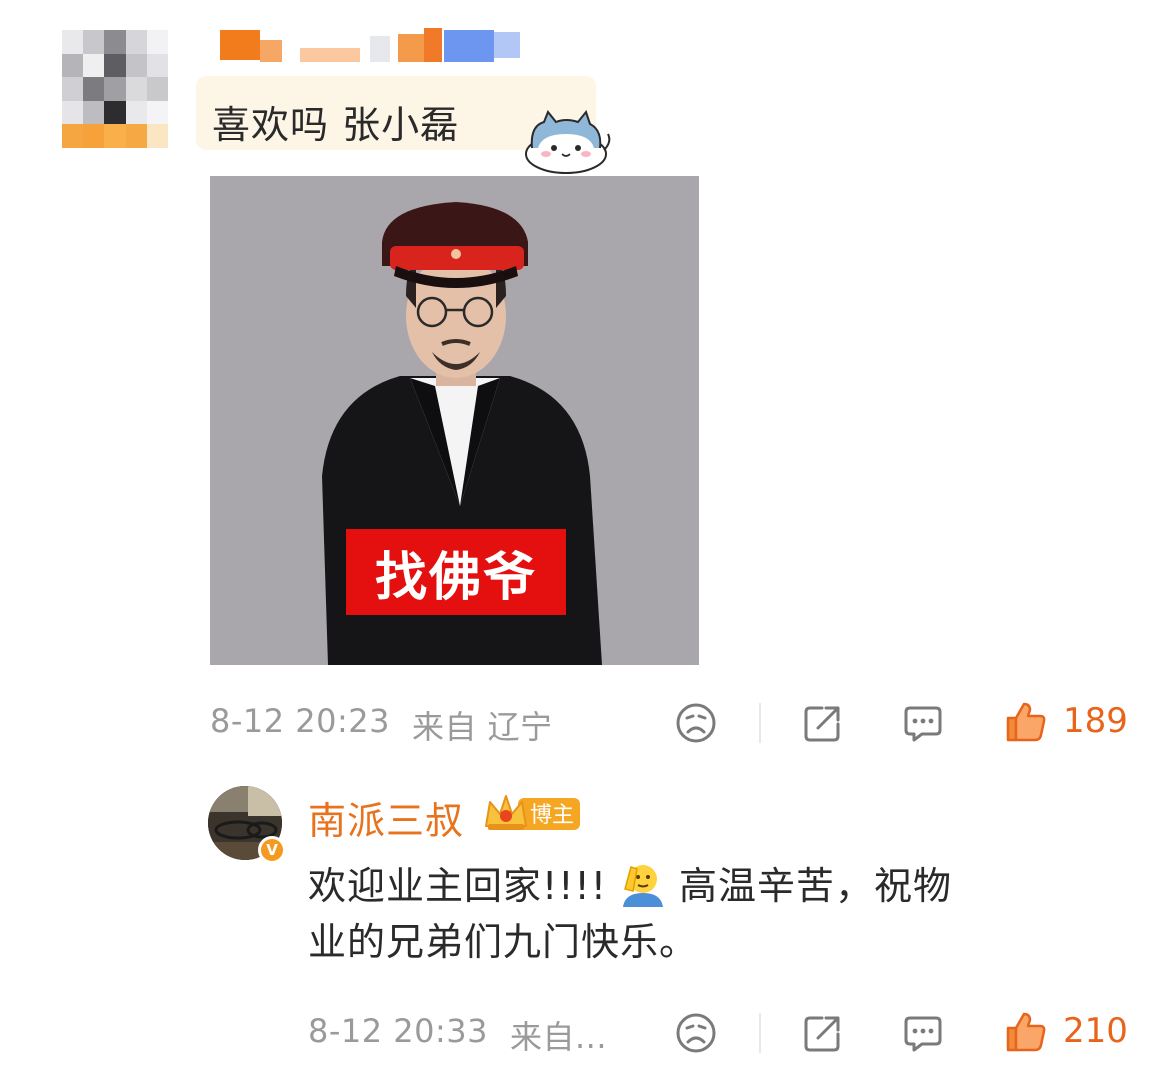 Image resolution: width=1170 pixels, height=1079 pixels. Describe the element at coordinates (1095, 1031) in the screenshot. I see `like-count: 210` at that location.